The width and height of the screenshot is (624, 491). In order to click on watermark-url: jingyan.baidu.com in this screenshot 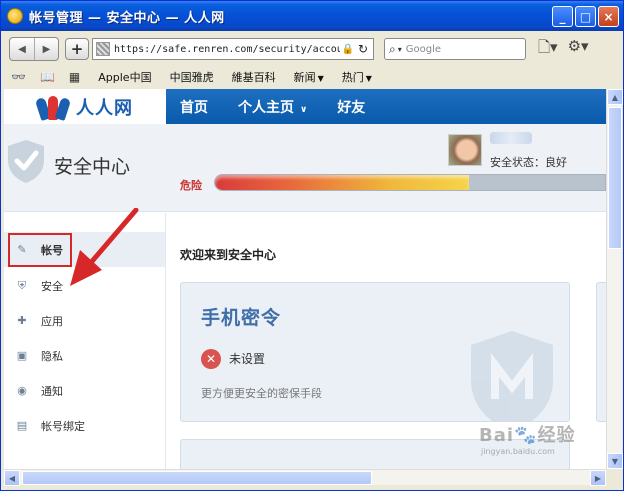, I will do `click(518, 451)`.